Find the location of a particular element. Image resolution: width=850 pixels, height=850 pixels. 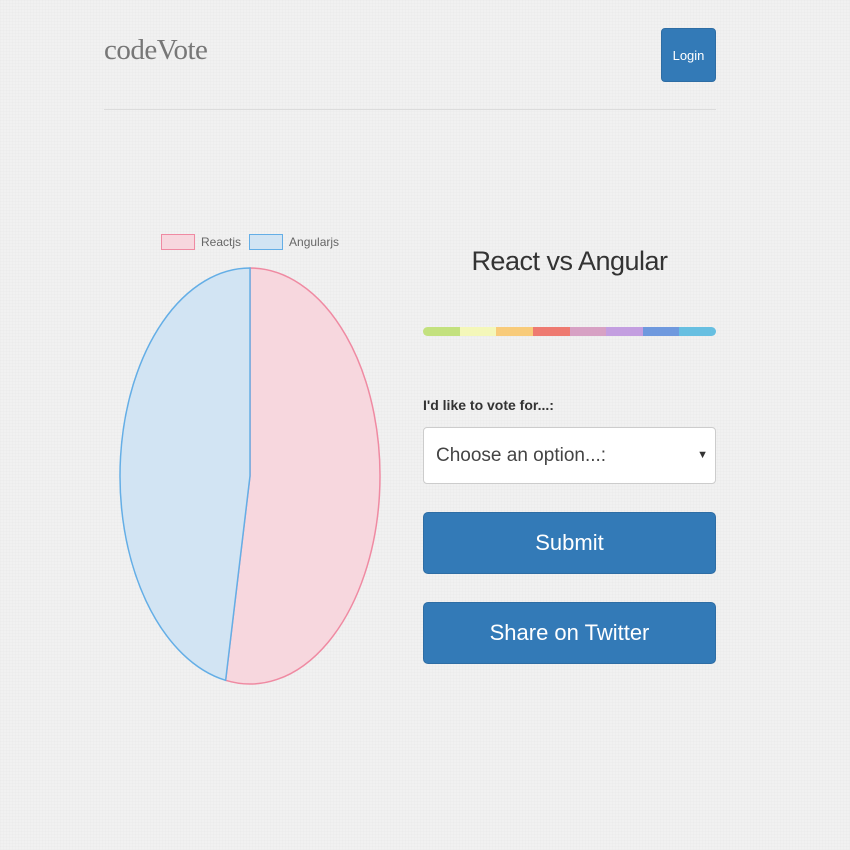

brand-logo: codeVote is located at coordinates (156, 50).